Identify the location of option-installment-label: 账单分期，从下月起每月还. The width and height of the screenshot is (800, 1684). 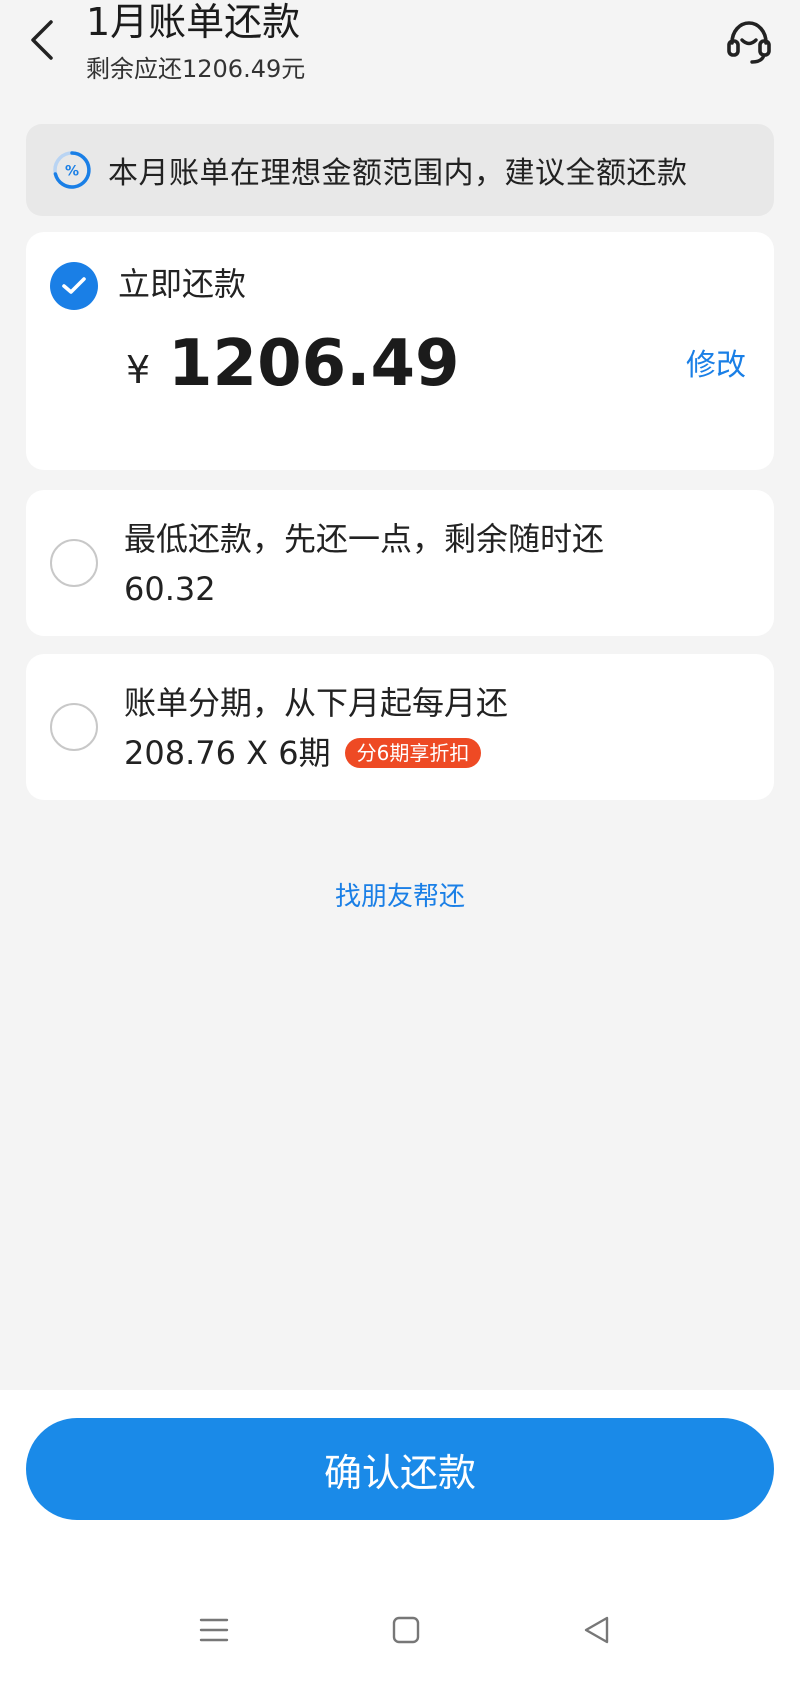
(316, 703).